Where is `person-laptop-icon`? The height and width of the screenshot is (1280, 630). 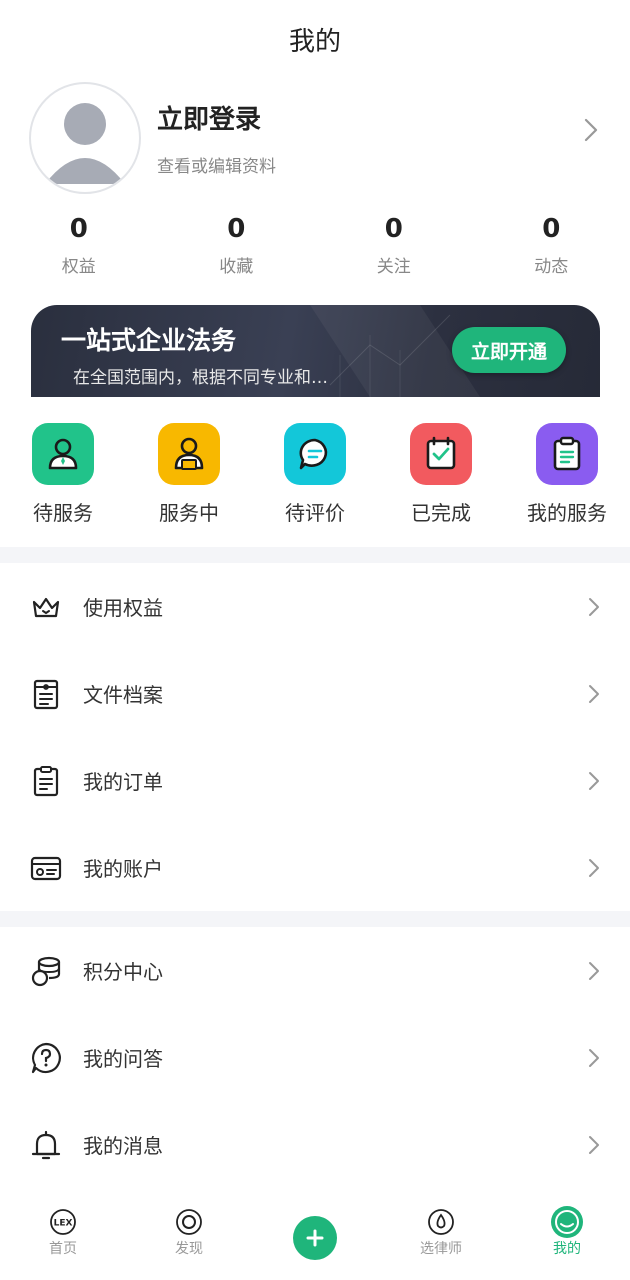 person-laptop-icon is located at coordinates (189, 454).